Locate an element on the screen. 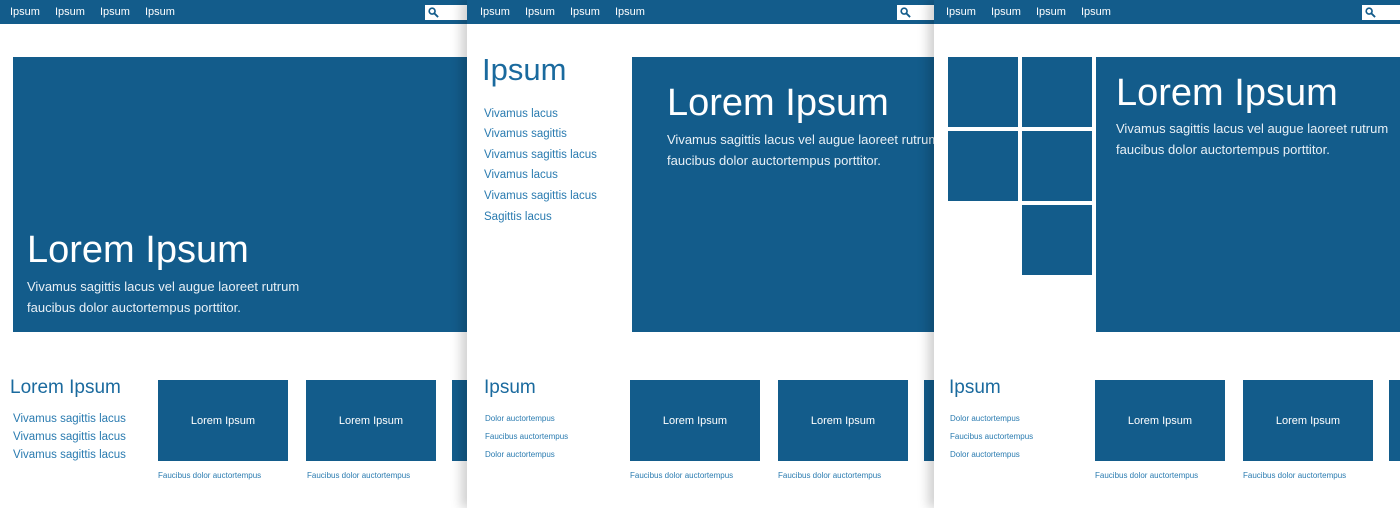  sidebar-link-4: Vivamus lacus is located at coordinates (521, 175).